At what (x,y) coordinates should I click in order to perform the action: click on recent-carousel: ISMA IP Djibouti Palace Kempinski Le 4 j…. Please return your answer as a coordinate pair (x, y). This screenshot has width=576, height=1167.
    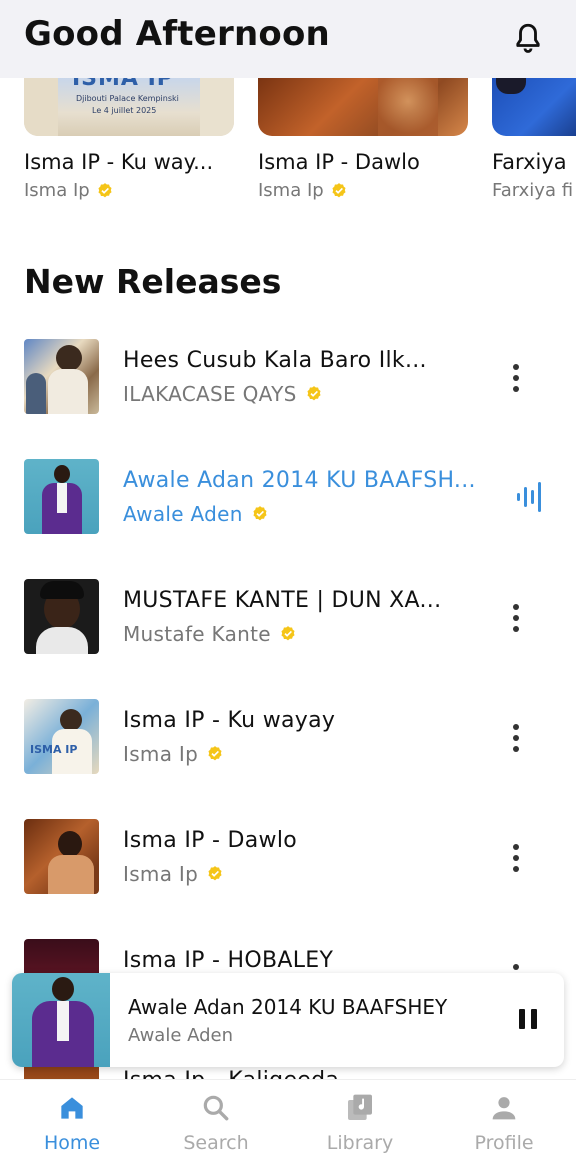
    Looking at the image, I should click on (288, 148).